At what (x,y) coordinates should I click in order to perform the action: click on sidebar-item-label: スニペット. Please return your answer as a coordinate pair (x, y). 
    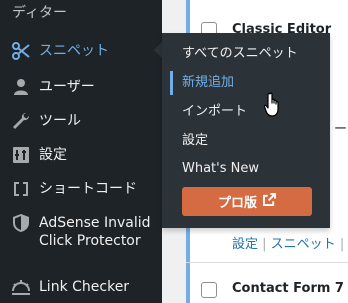
    Looking at the image, I should click on (74, 51).